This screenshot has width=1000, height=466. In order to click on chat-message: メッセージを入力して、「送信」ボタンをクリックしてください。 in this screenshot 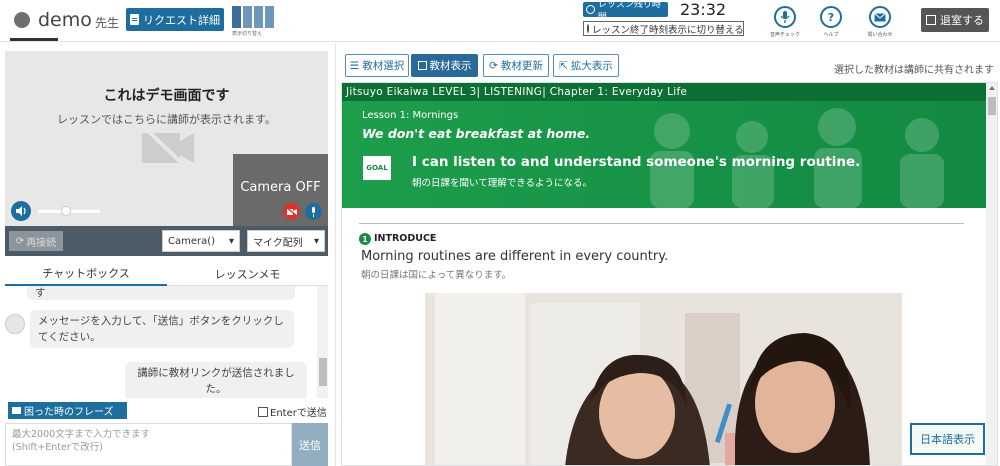, I will do `click(162, 329)`.